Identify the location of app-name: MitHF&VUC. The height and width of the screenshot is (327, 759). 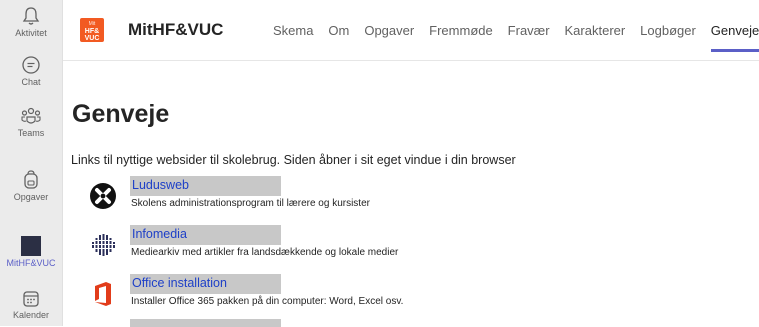
(176, 29).